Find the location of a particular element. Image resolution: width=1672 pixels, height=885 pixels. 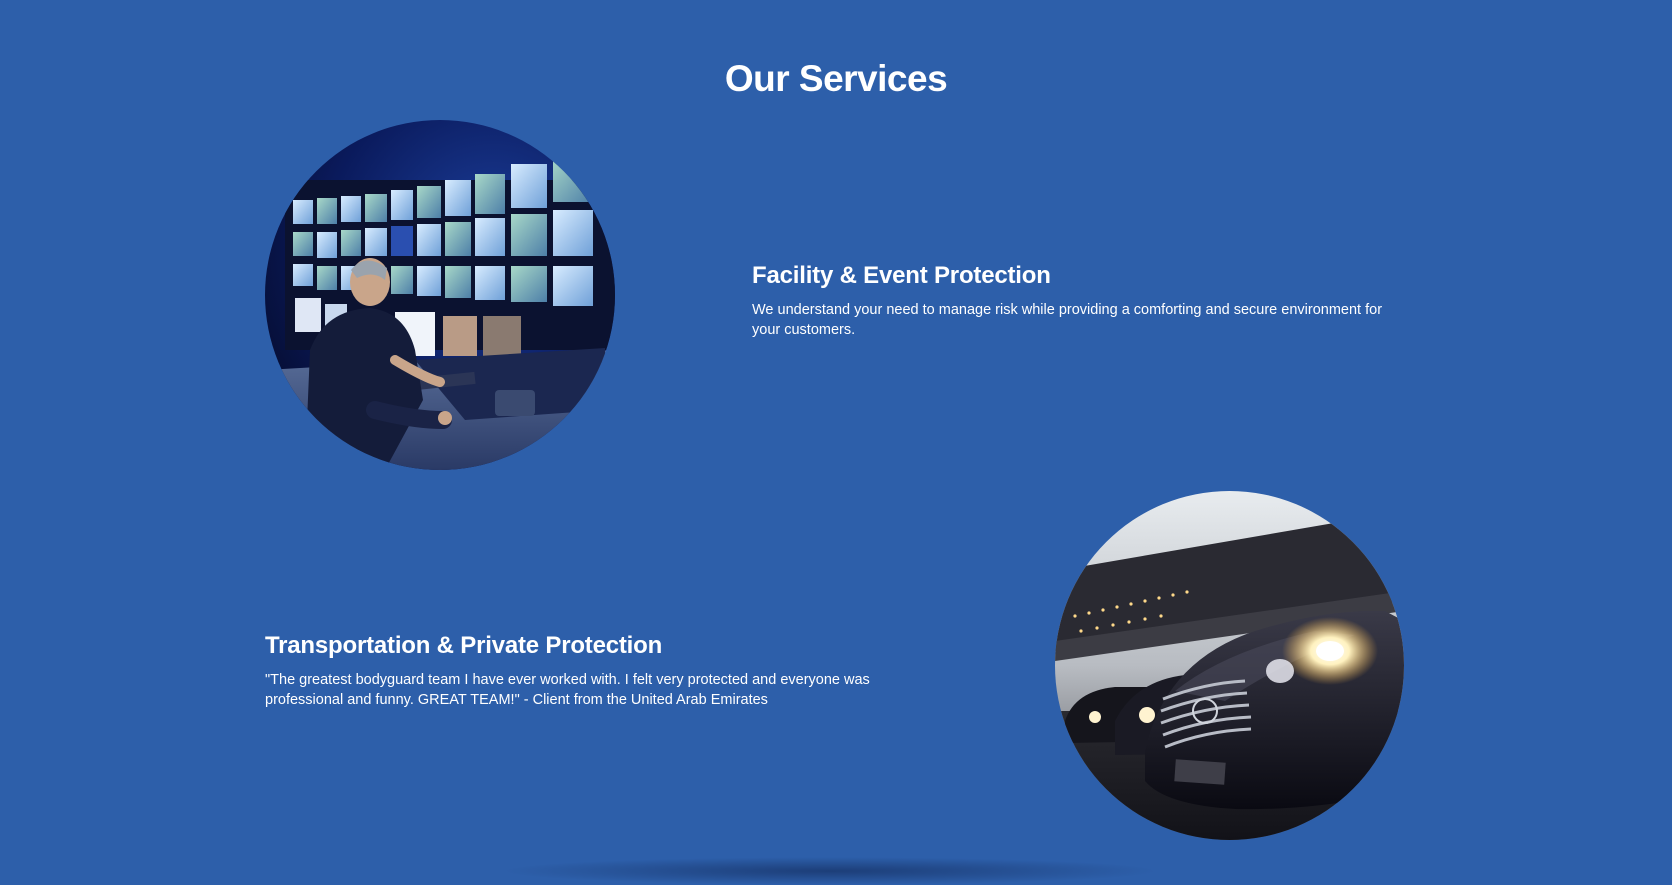

section-title: Our Services is located at coordinates (836, 78).